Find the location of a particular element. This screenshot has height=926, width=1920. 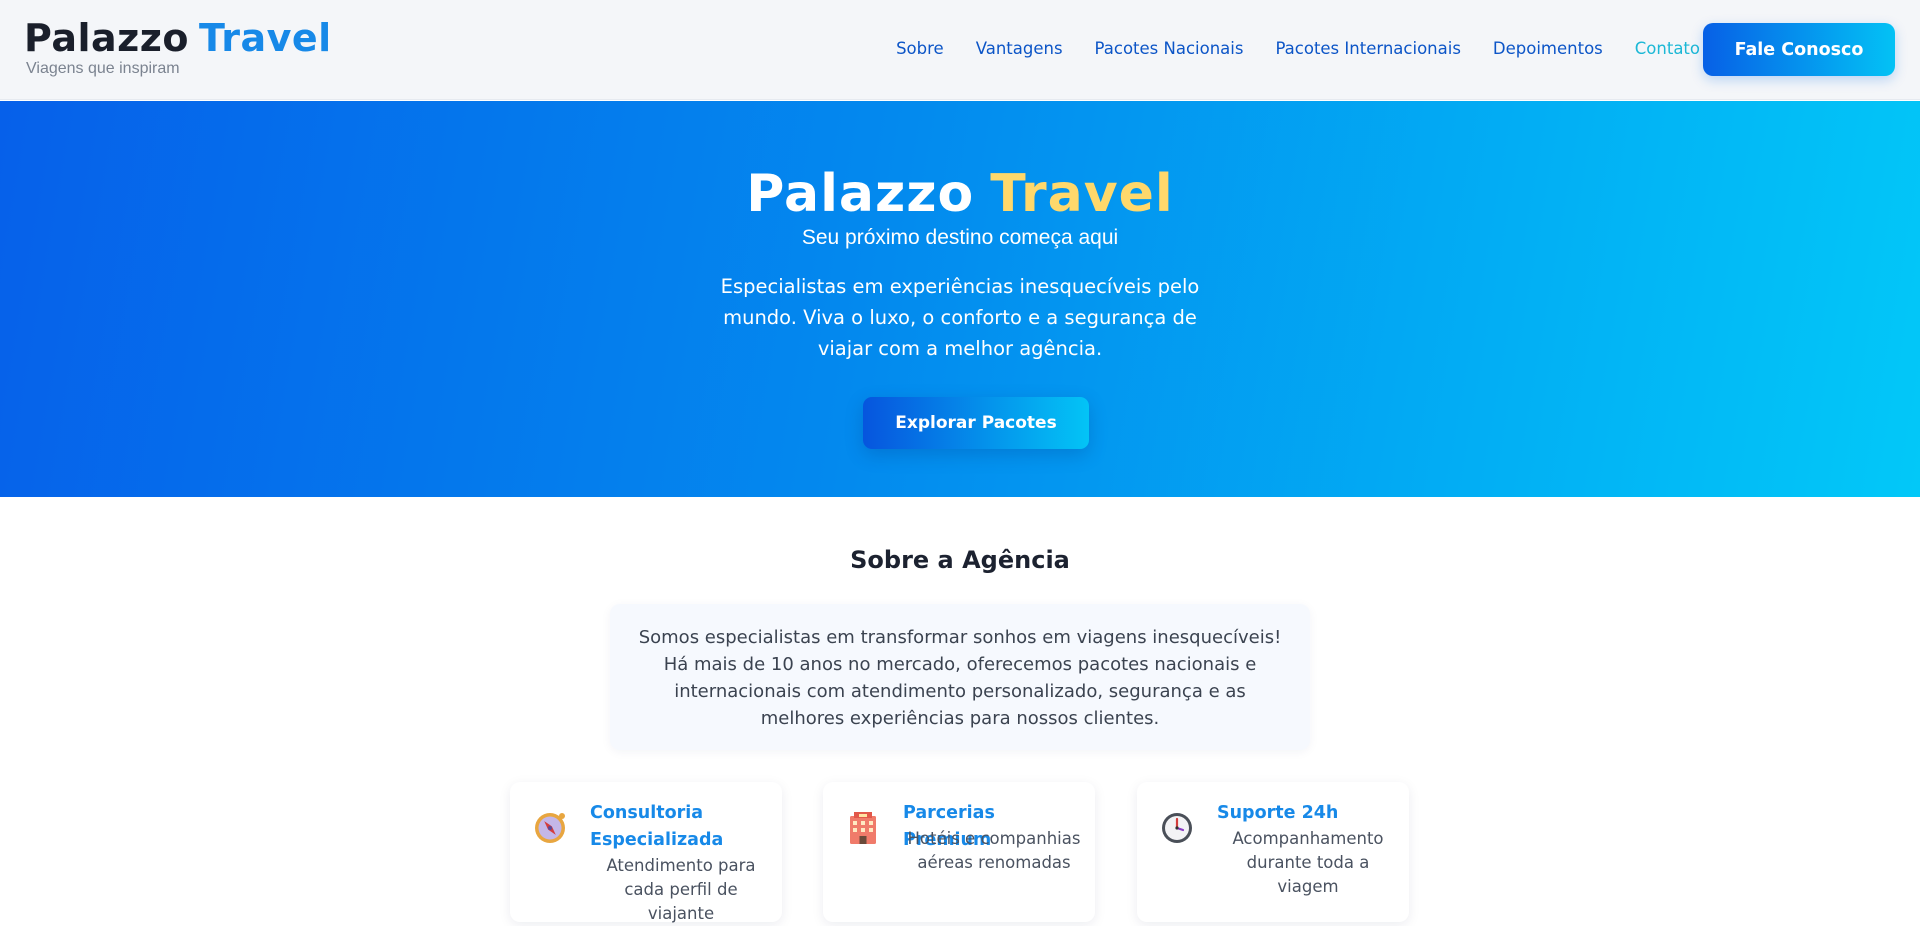

brand-tagline: Viagens que inspiram is located at coordinates (103, 68).